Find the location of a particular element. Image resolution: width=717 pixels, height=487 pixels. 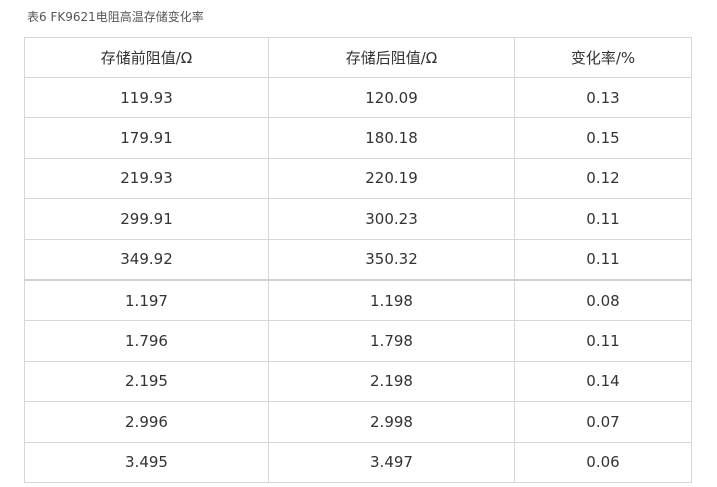

cell-rate: 0.14 is located at coordinates (603, 381).